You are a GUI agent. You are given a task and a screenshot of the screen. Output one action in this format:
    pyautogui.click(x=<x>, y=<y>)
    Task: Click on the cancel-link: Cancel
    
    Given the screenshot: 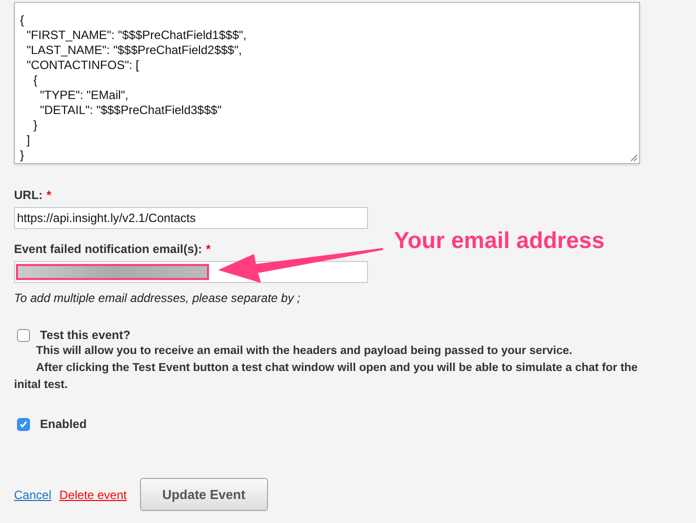 What is the action you would take?
    pyautogui.click(x=33, y=495)
    